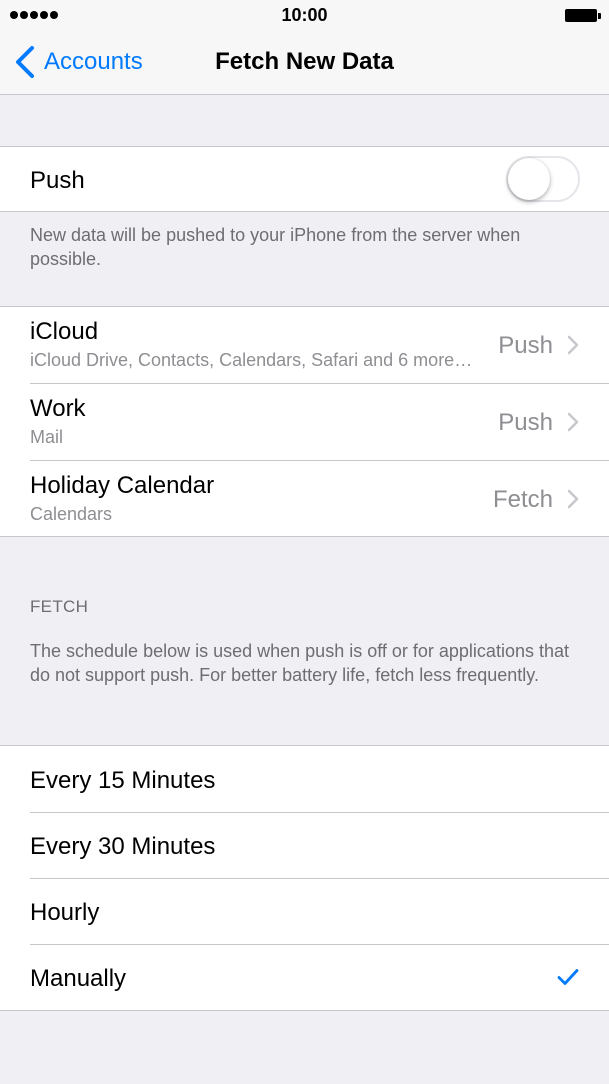  I want to click on account-row-holiday-calendar: Holiday Calendar Calendars Fetch, so click(304, 498).